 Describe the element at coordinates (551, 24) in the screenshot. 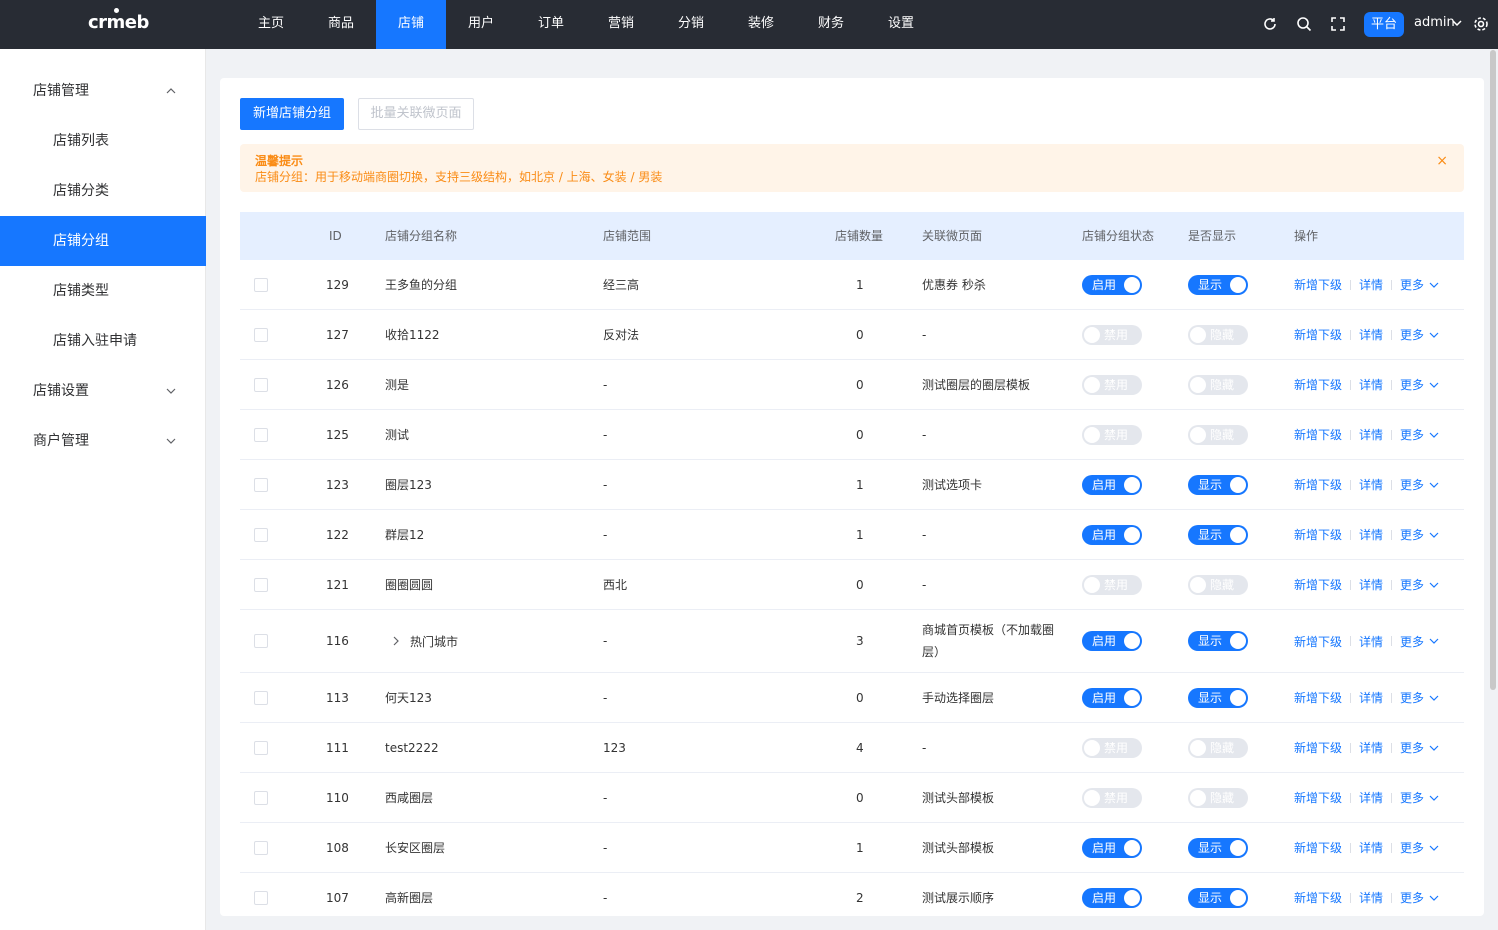

I see `nav-item: 订单` at that location.